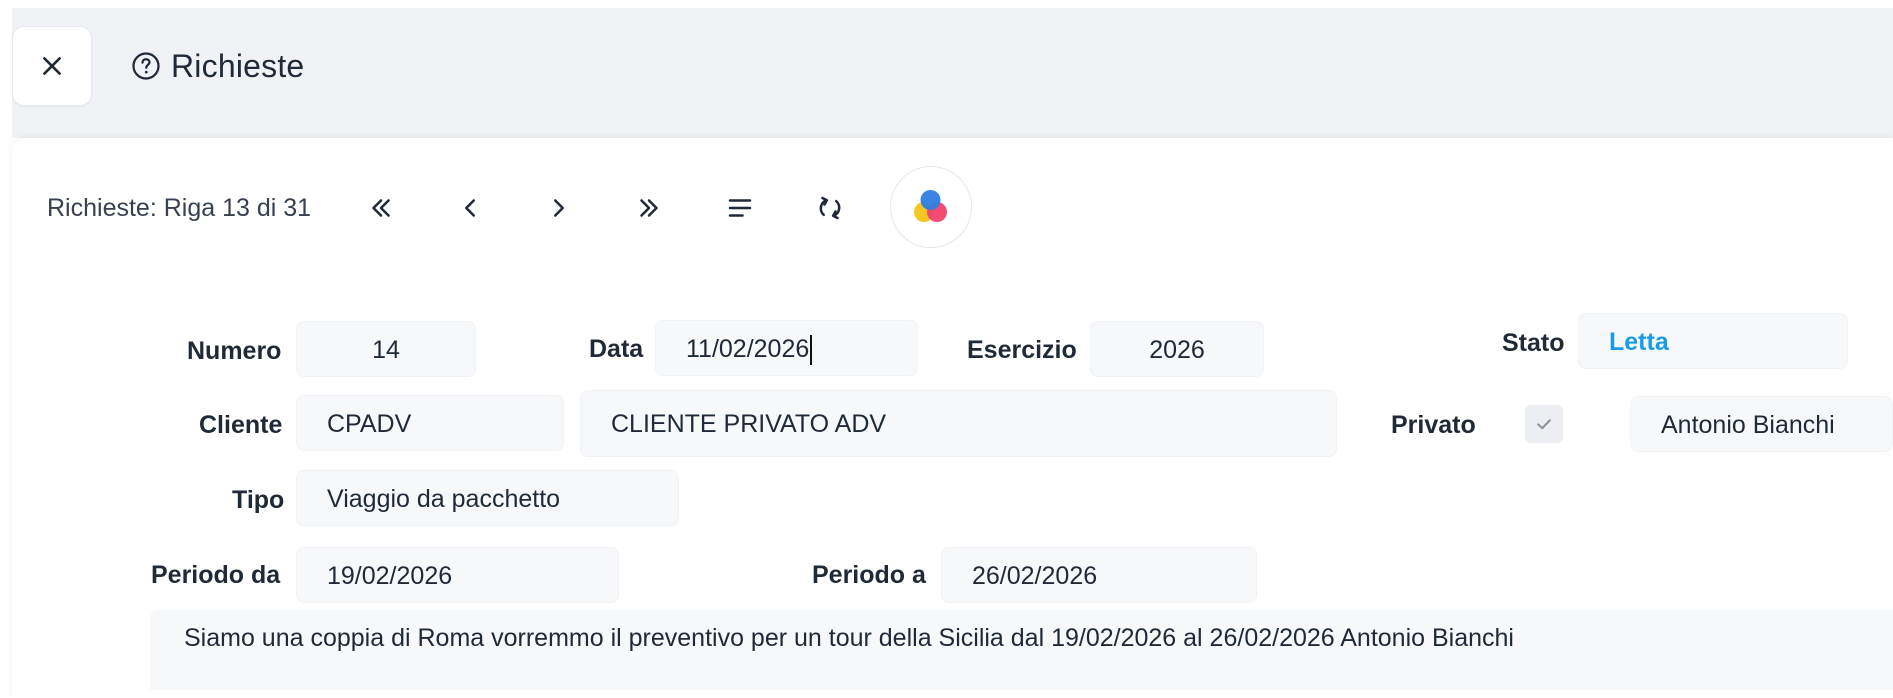 This screenshot has height=698, width=1893. I want to click on esercizio-field: 2026, so click(1177, 349).